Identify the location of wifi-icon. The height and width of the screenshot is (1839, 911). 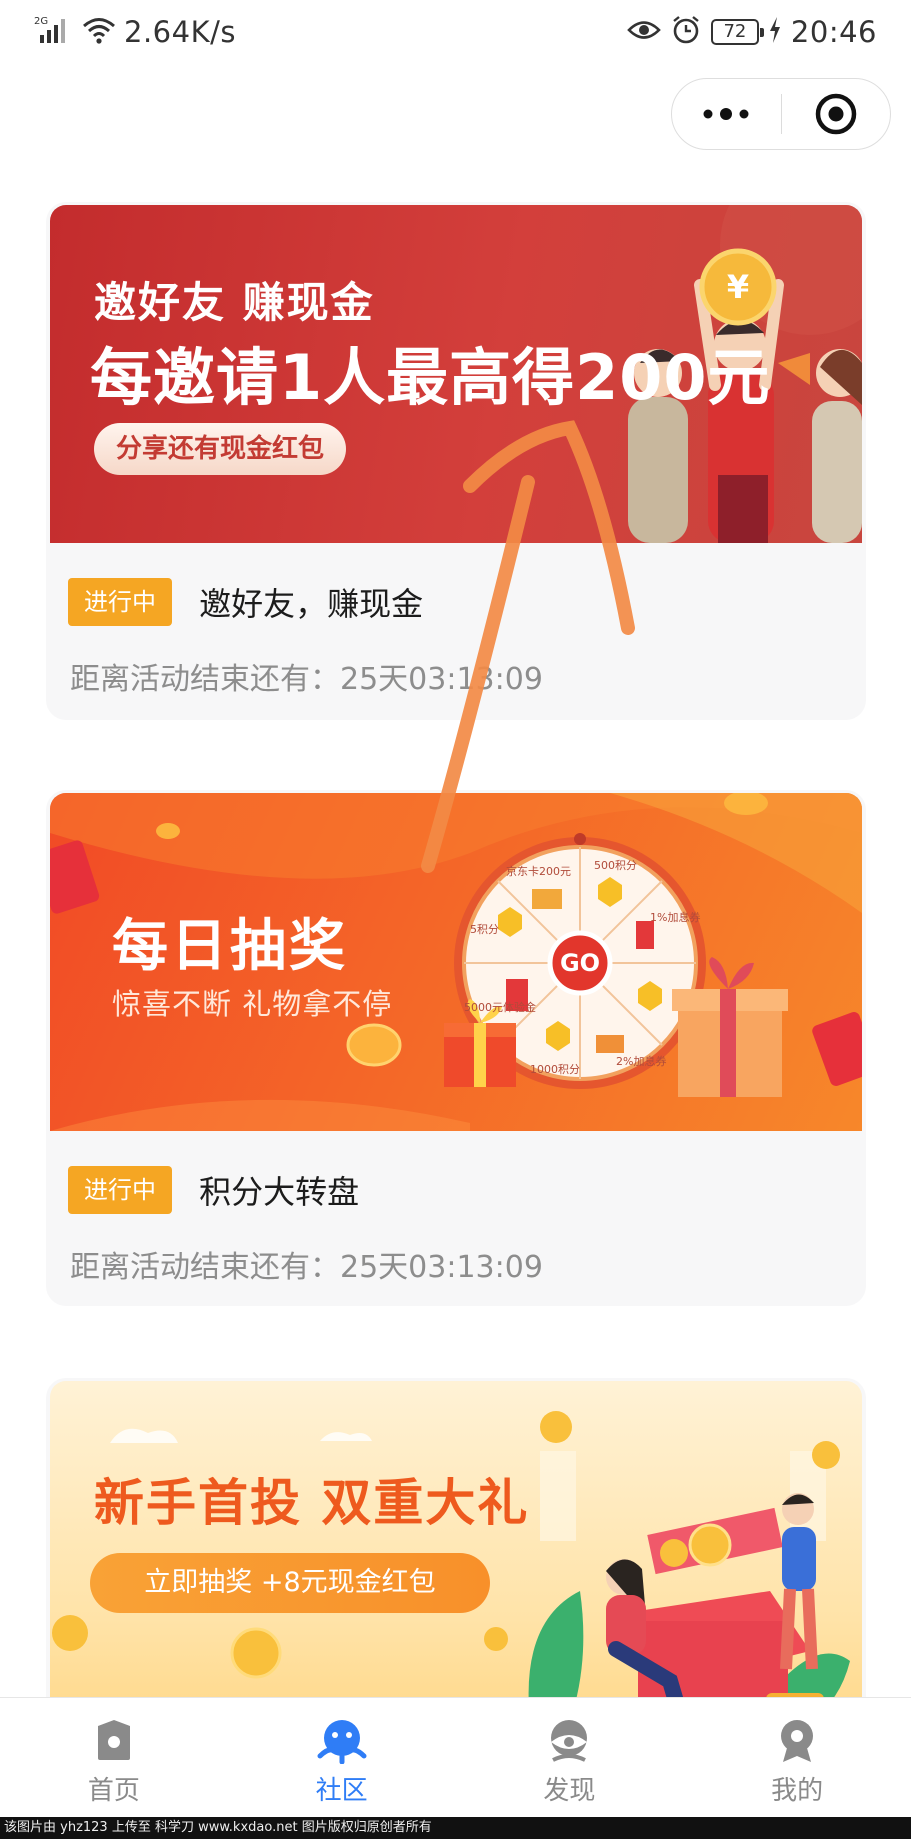
(99, 32).